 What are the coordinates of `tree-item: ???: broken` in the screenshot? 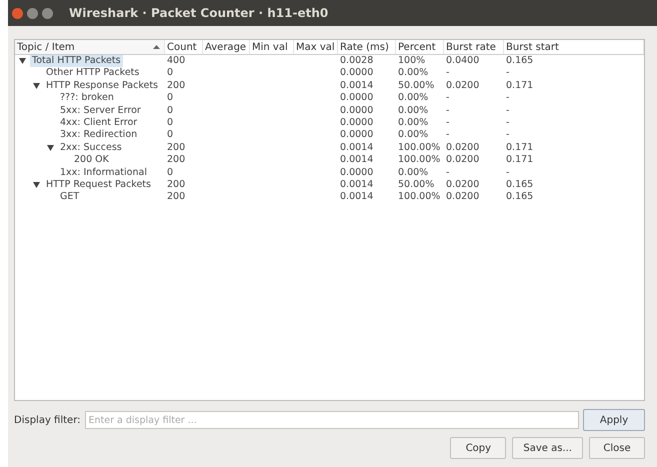 It's located at (87, 98).